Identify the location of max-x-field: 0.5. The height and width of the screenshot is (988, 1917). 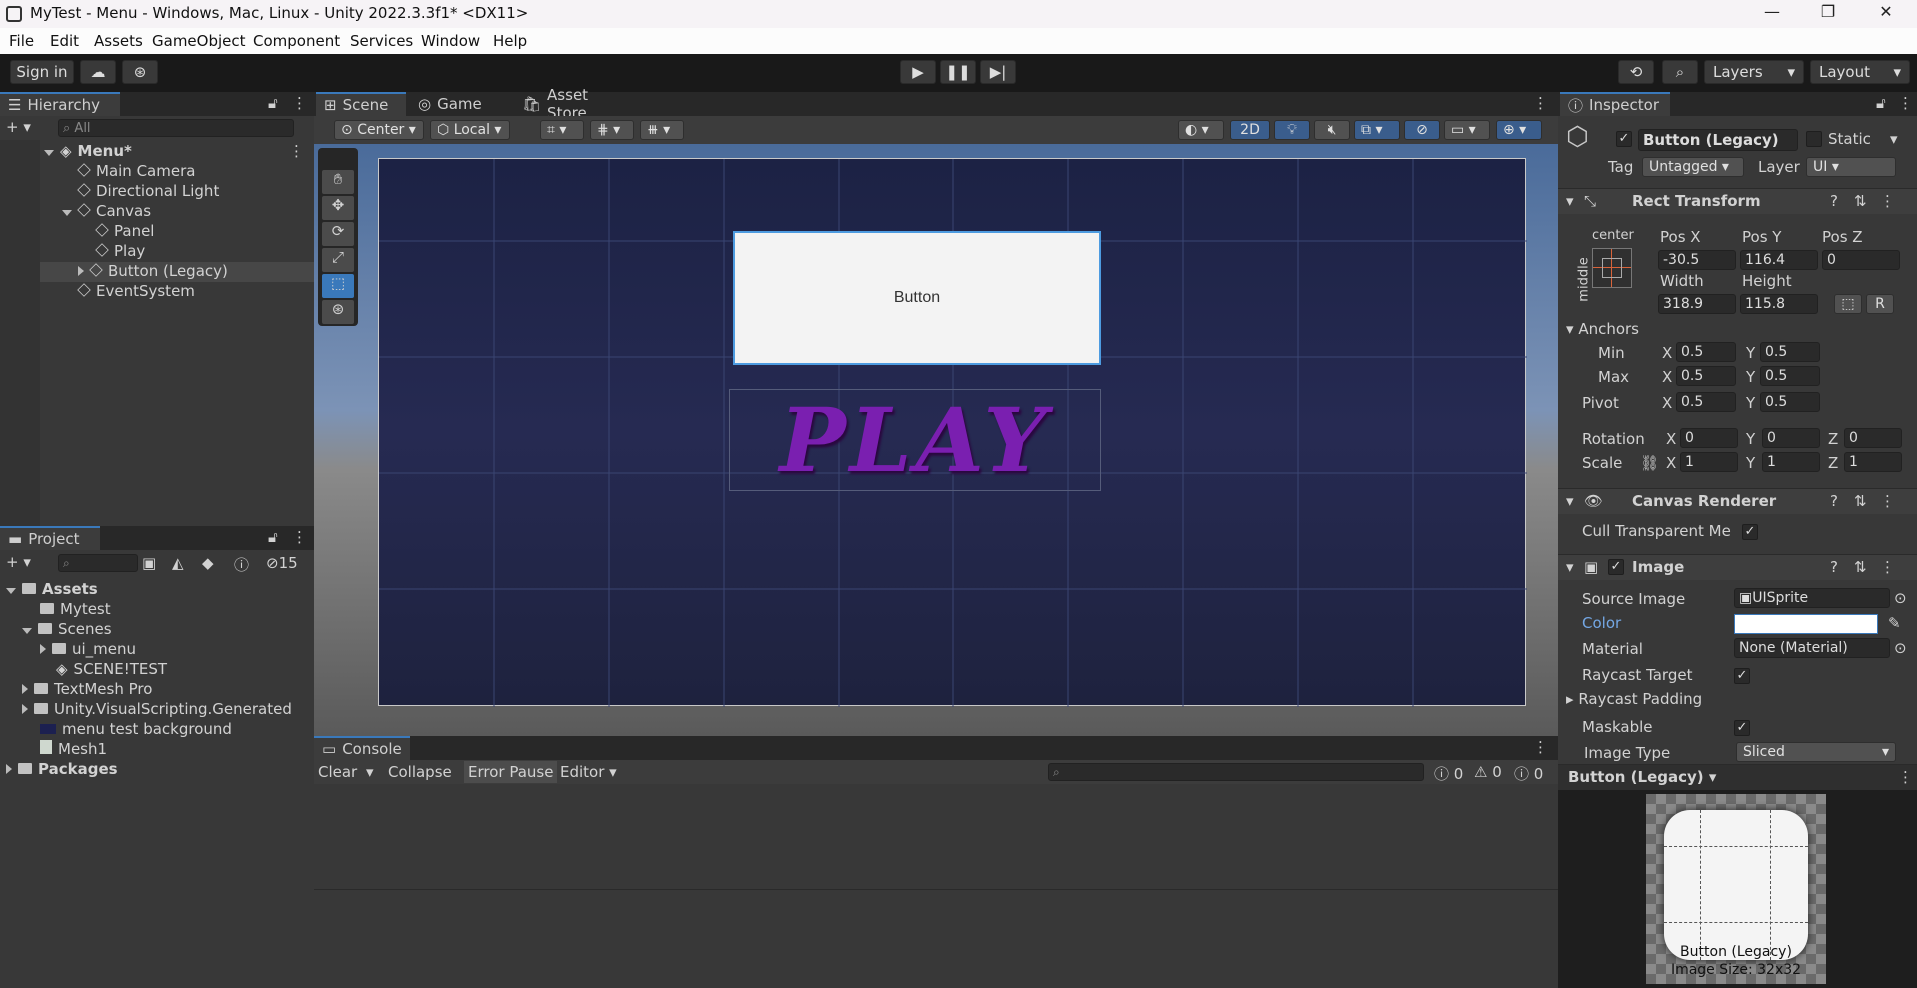
(1706, 376).